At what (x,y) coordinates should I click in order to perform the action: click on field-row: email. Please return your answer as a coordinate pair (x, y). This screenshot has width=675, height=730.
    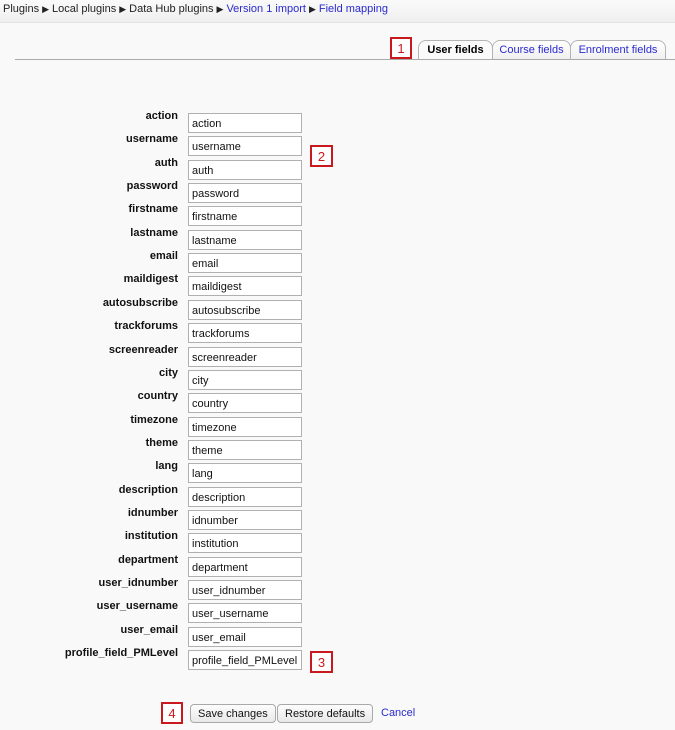
    Looking at the image, I should click on (200, 261).